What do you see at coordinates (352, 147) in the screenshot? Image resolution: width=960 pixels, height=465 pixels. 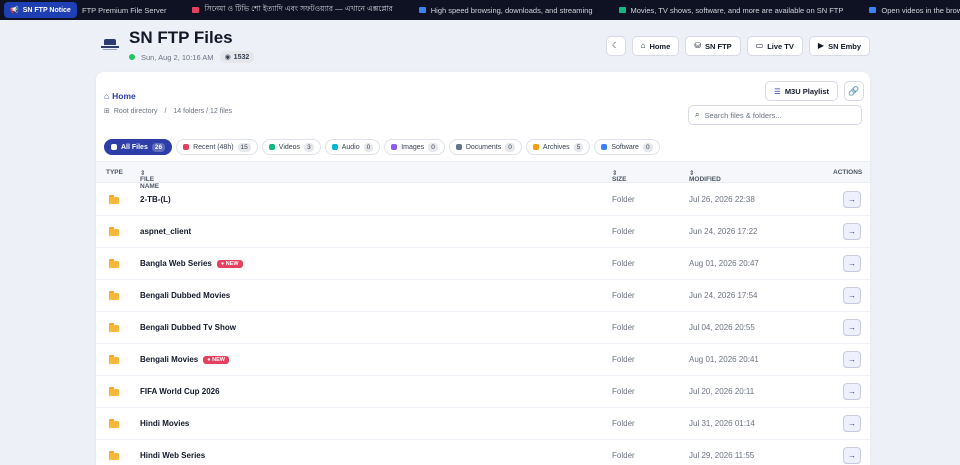 I see `filter-tab-audio: Audio 0` at bounding box center [352, 147].